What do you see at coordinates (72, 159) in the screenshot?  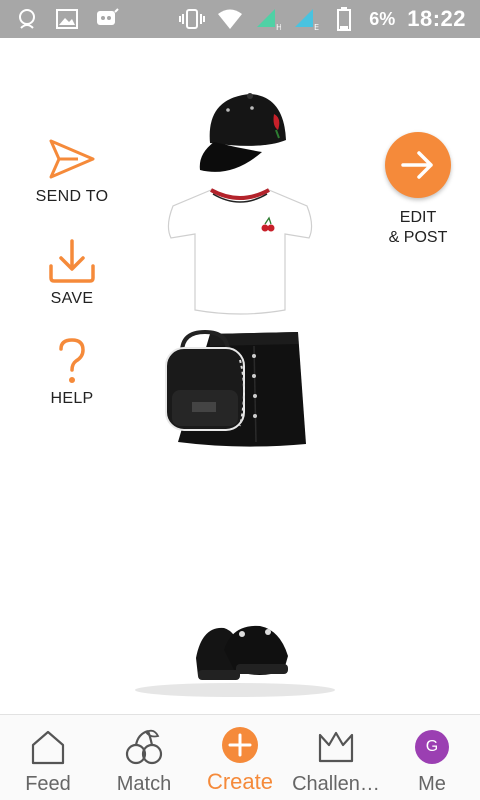 I see `send-icon` at bounding box center [72, 159].